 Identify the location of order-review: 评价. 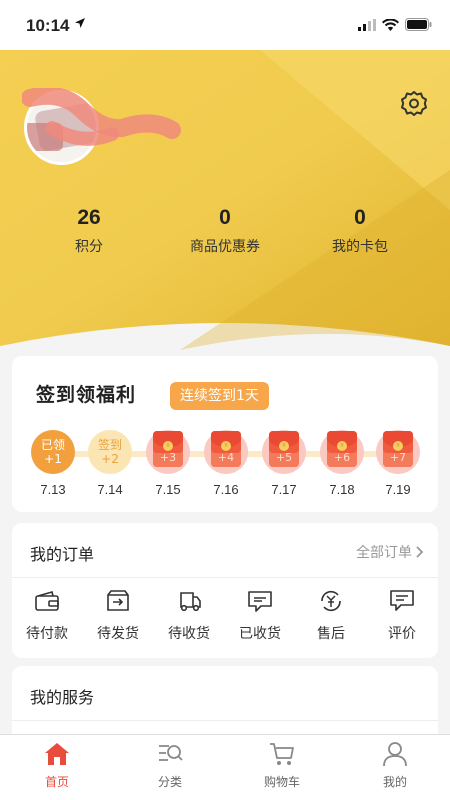
(402, 616).